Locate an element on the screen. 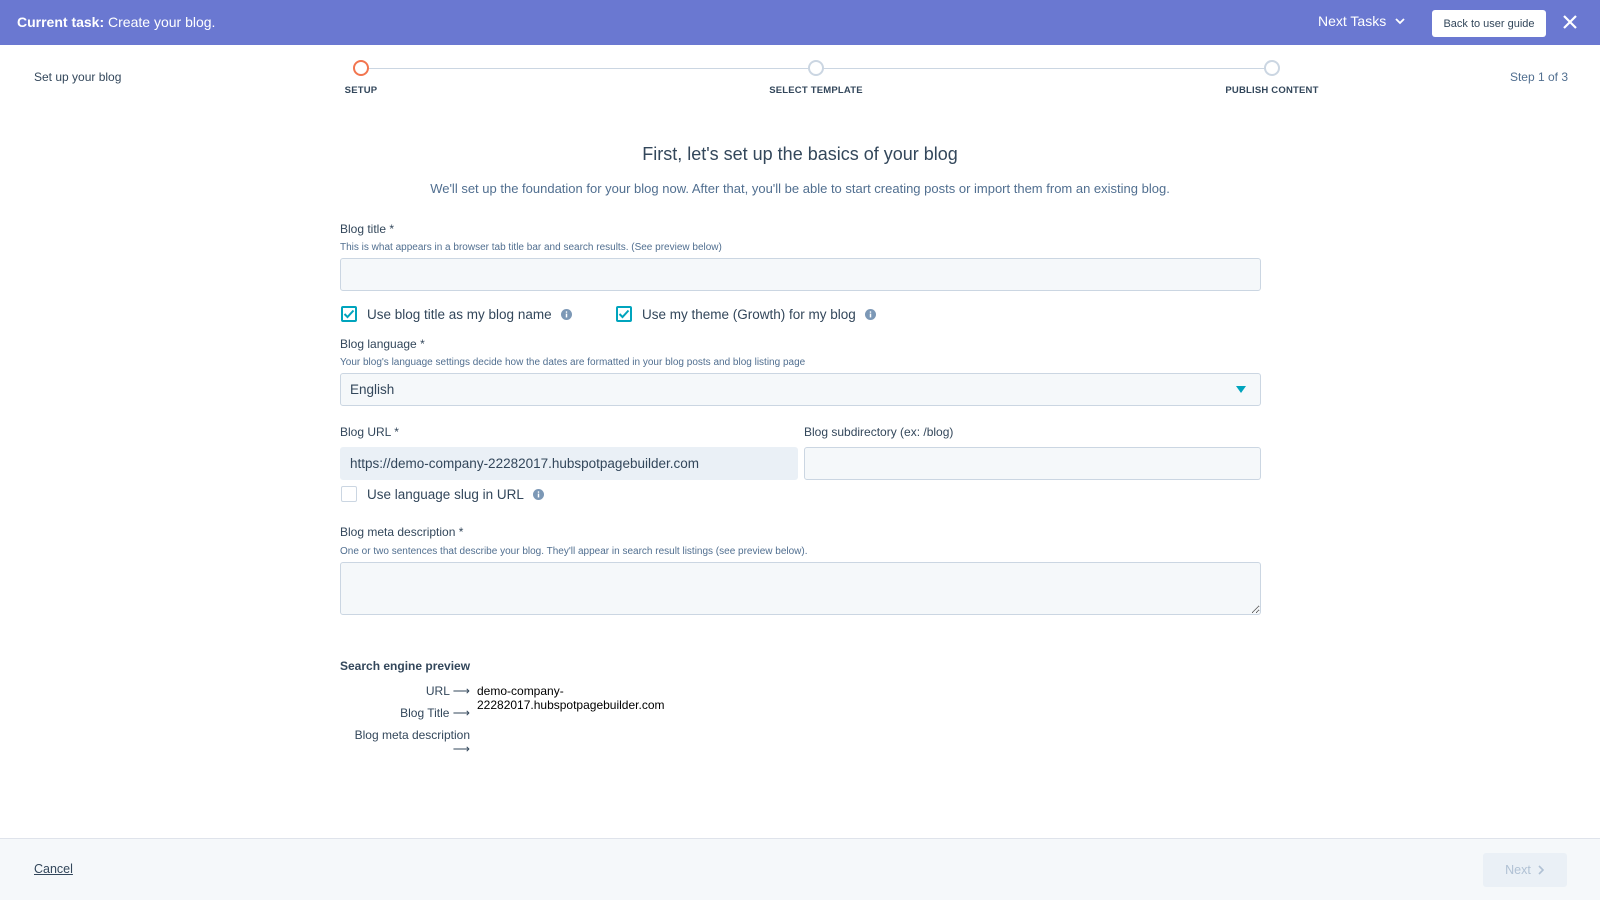  current-task-prefix: Current task: is located at coordinates (61, 22).